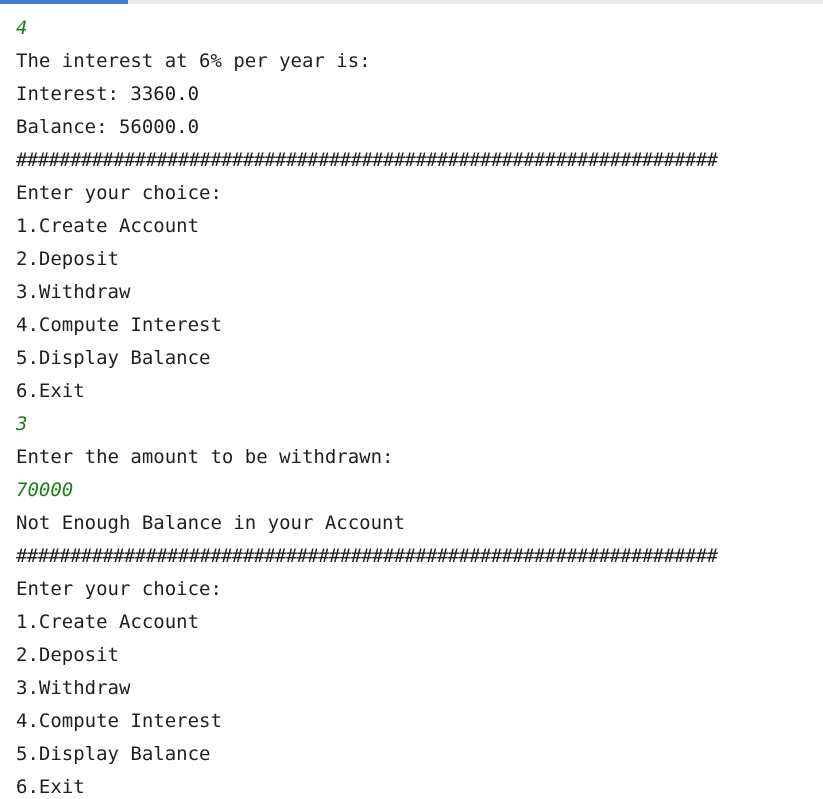 The image size is (823, 799). I want to click on console-input-line: 70000, so click(45, 490).